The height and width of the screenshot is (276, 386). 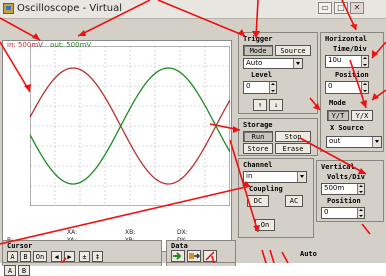 I want to click on time-div-field: 10u, so click(x=347, y=61).